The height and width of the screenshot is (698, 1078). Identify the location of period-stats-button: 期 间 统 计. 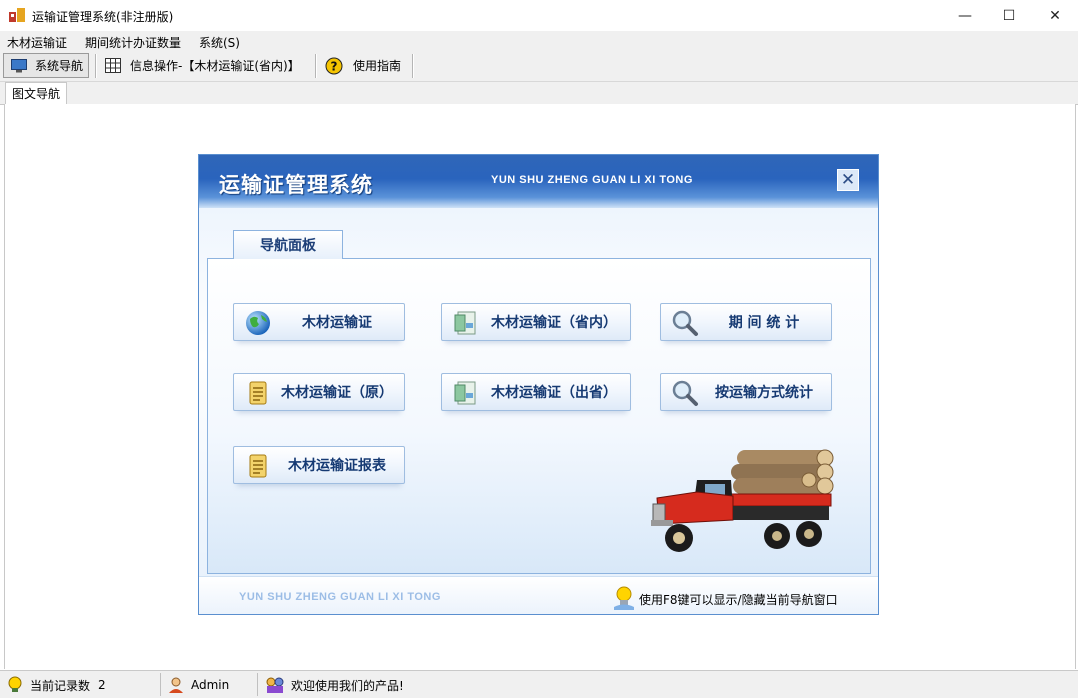
(746, 322).